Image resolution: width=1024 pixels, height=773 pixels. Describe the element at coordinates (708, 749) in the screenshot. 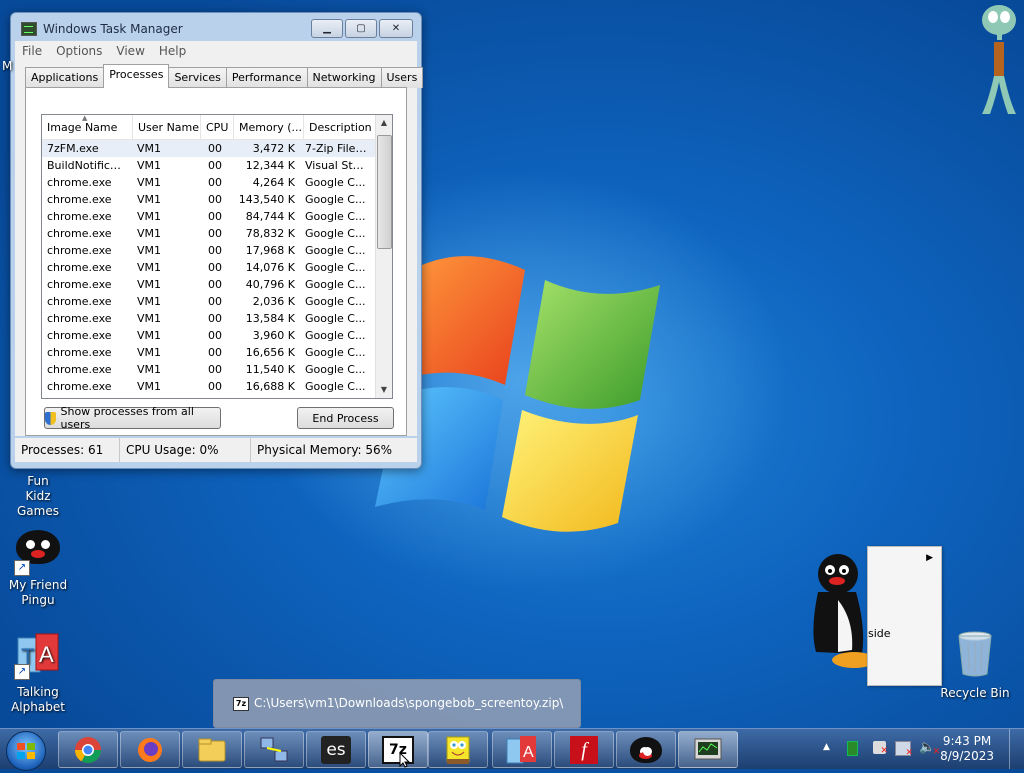

I see `taskbar-task-manager` at that location.